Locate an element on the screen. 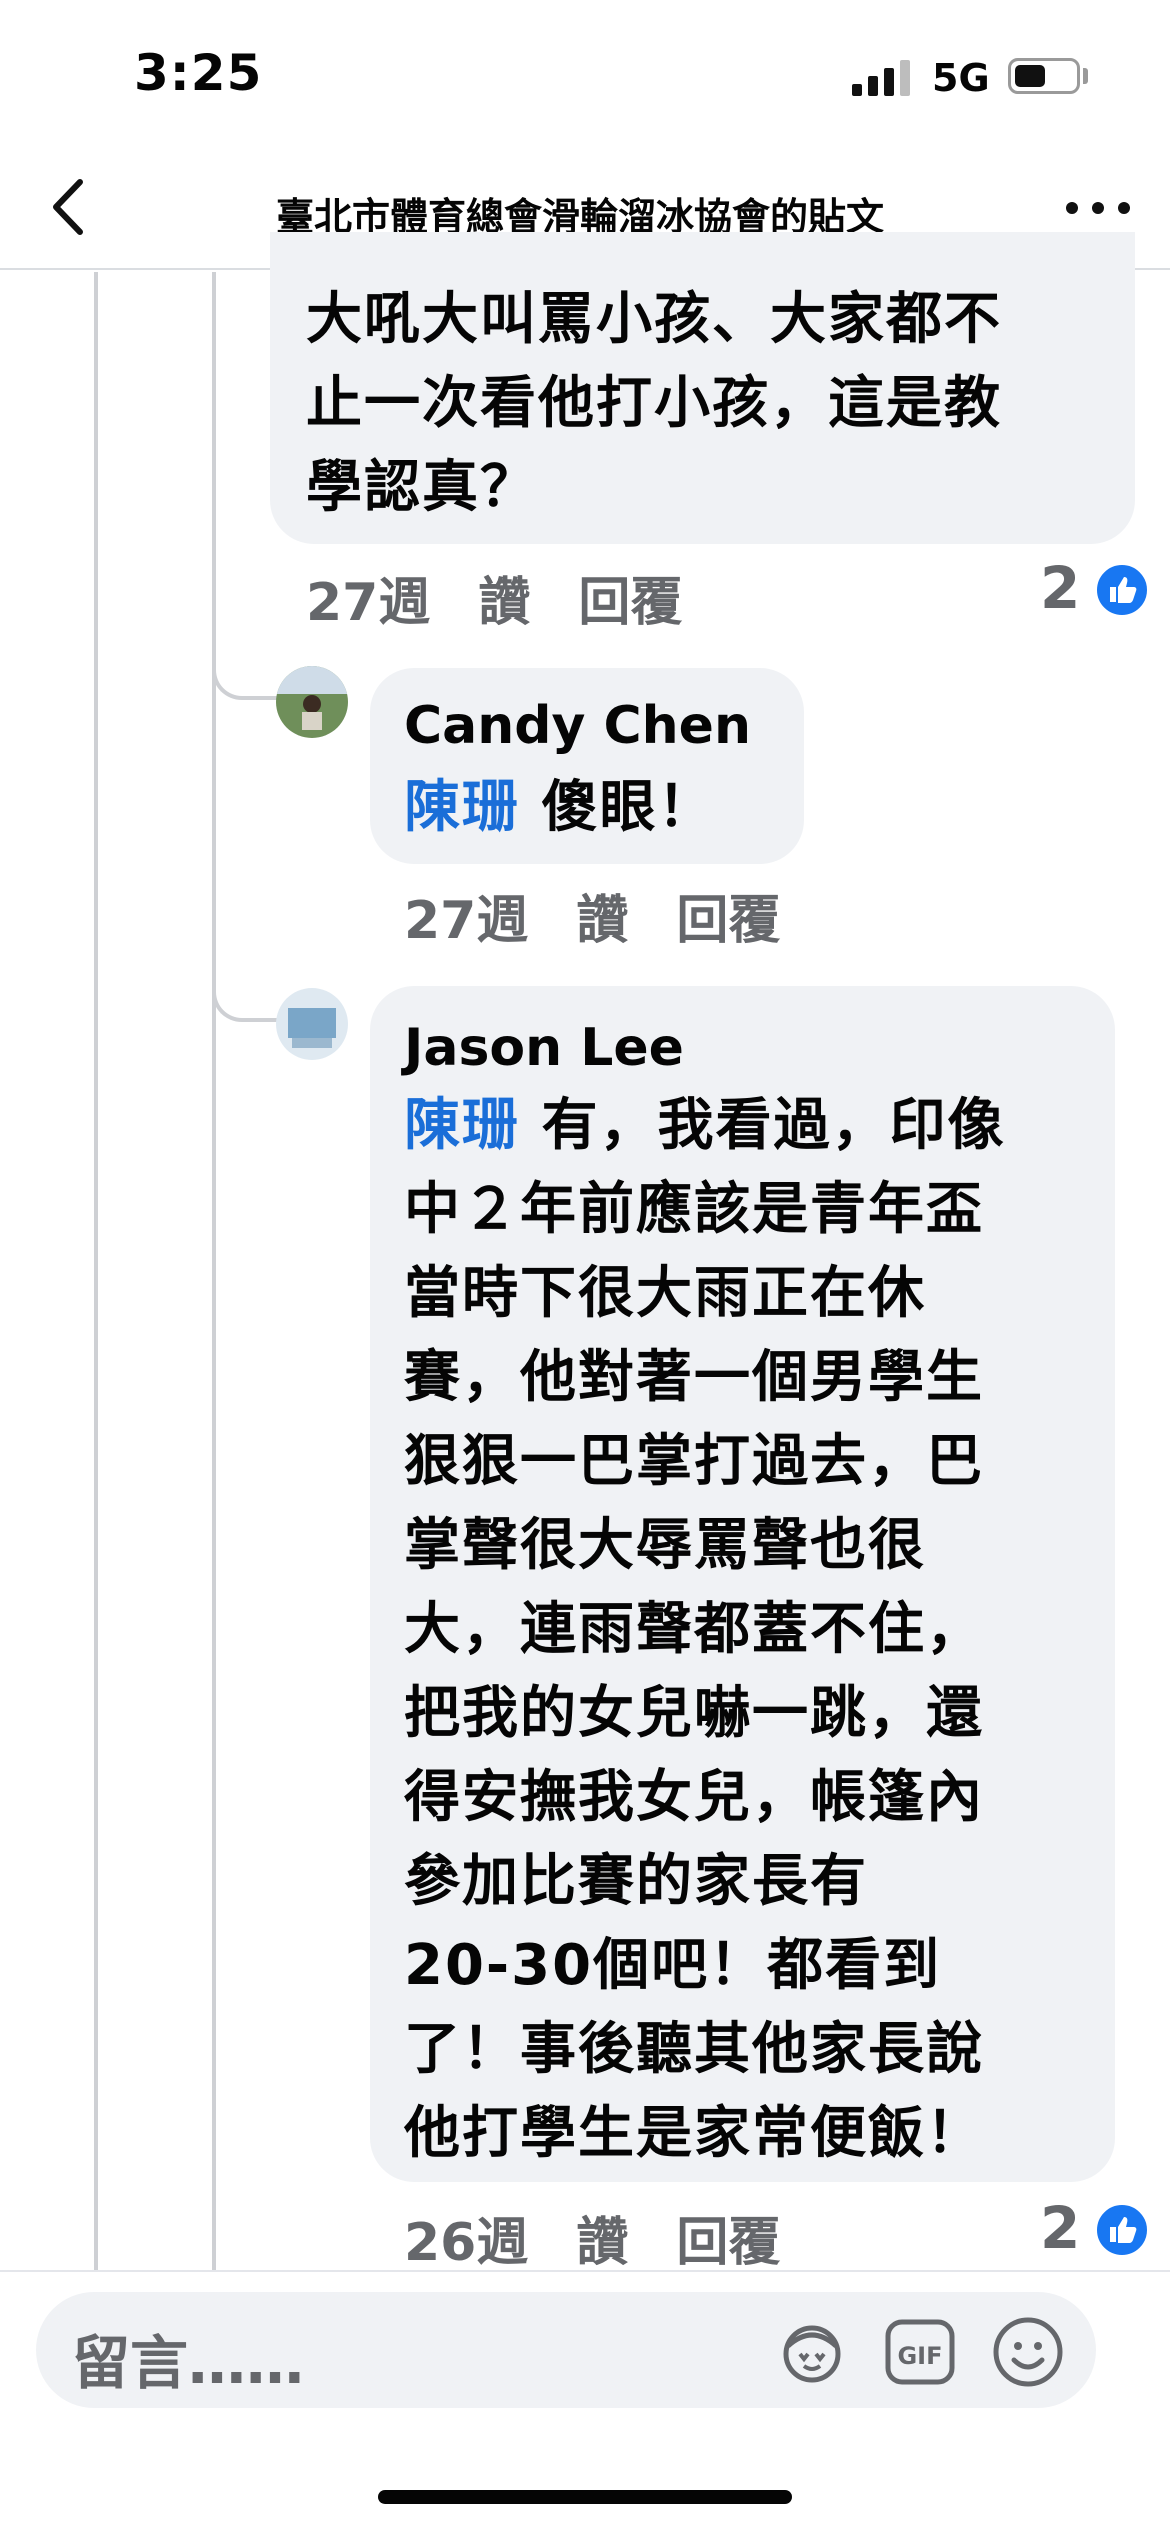 The image size is (1170, 2534). emoji-button is located at coordinates (1028, 2352).